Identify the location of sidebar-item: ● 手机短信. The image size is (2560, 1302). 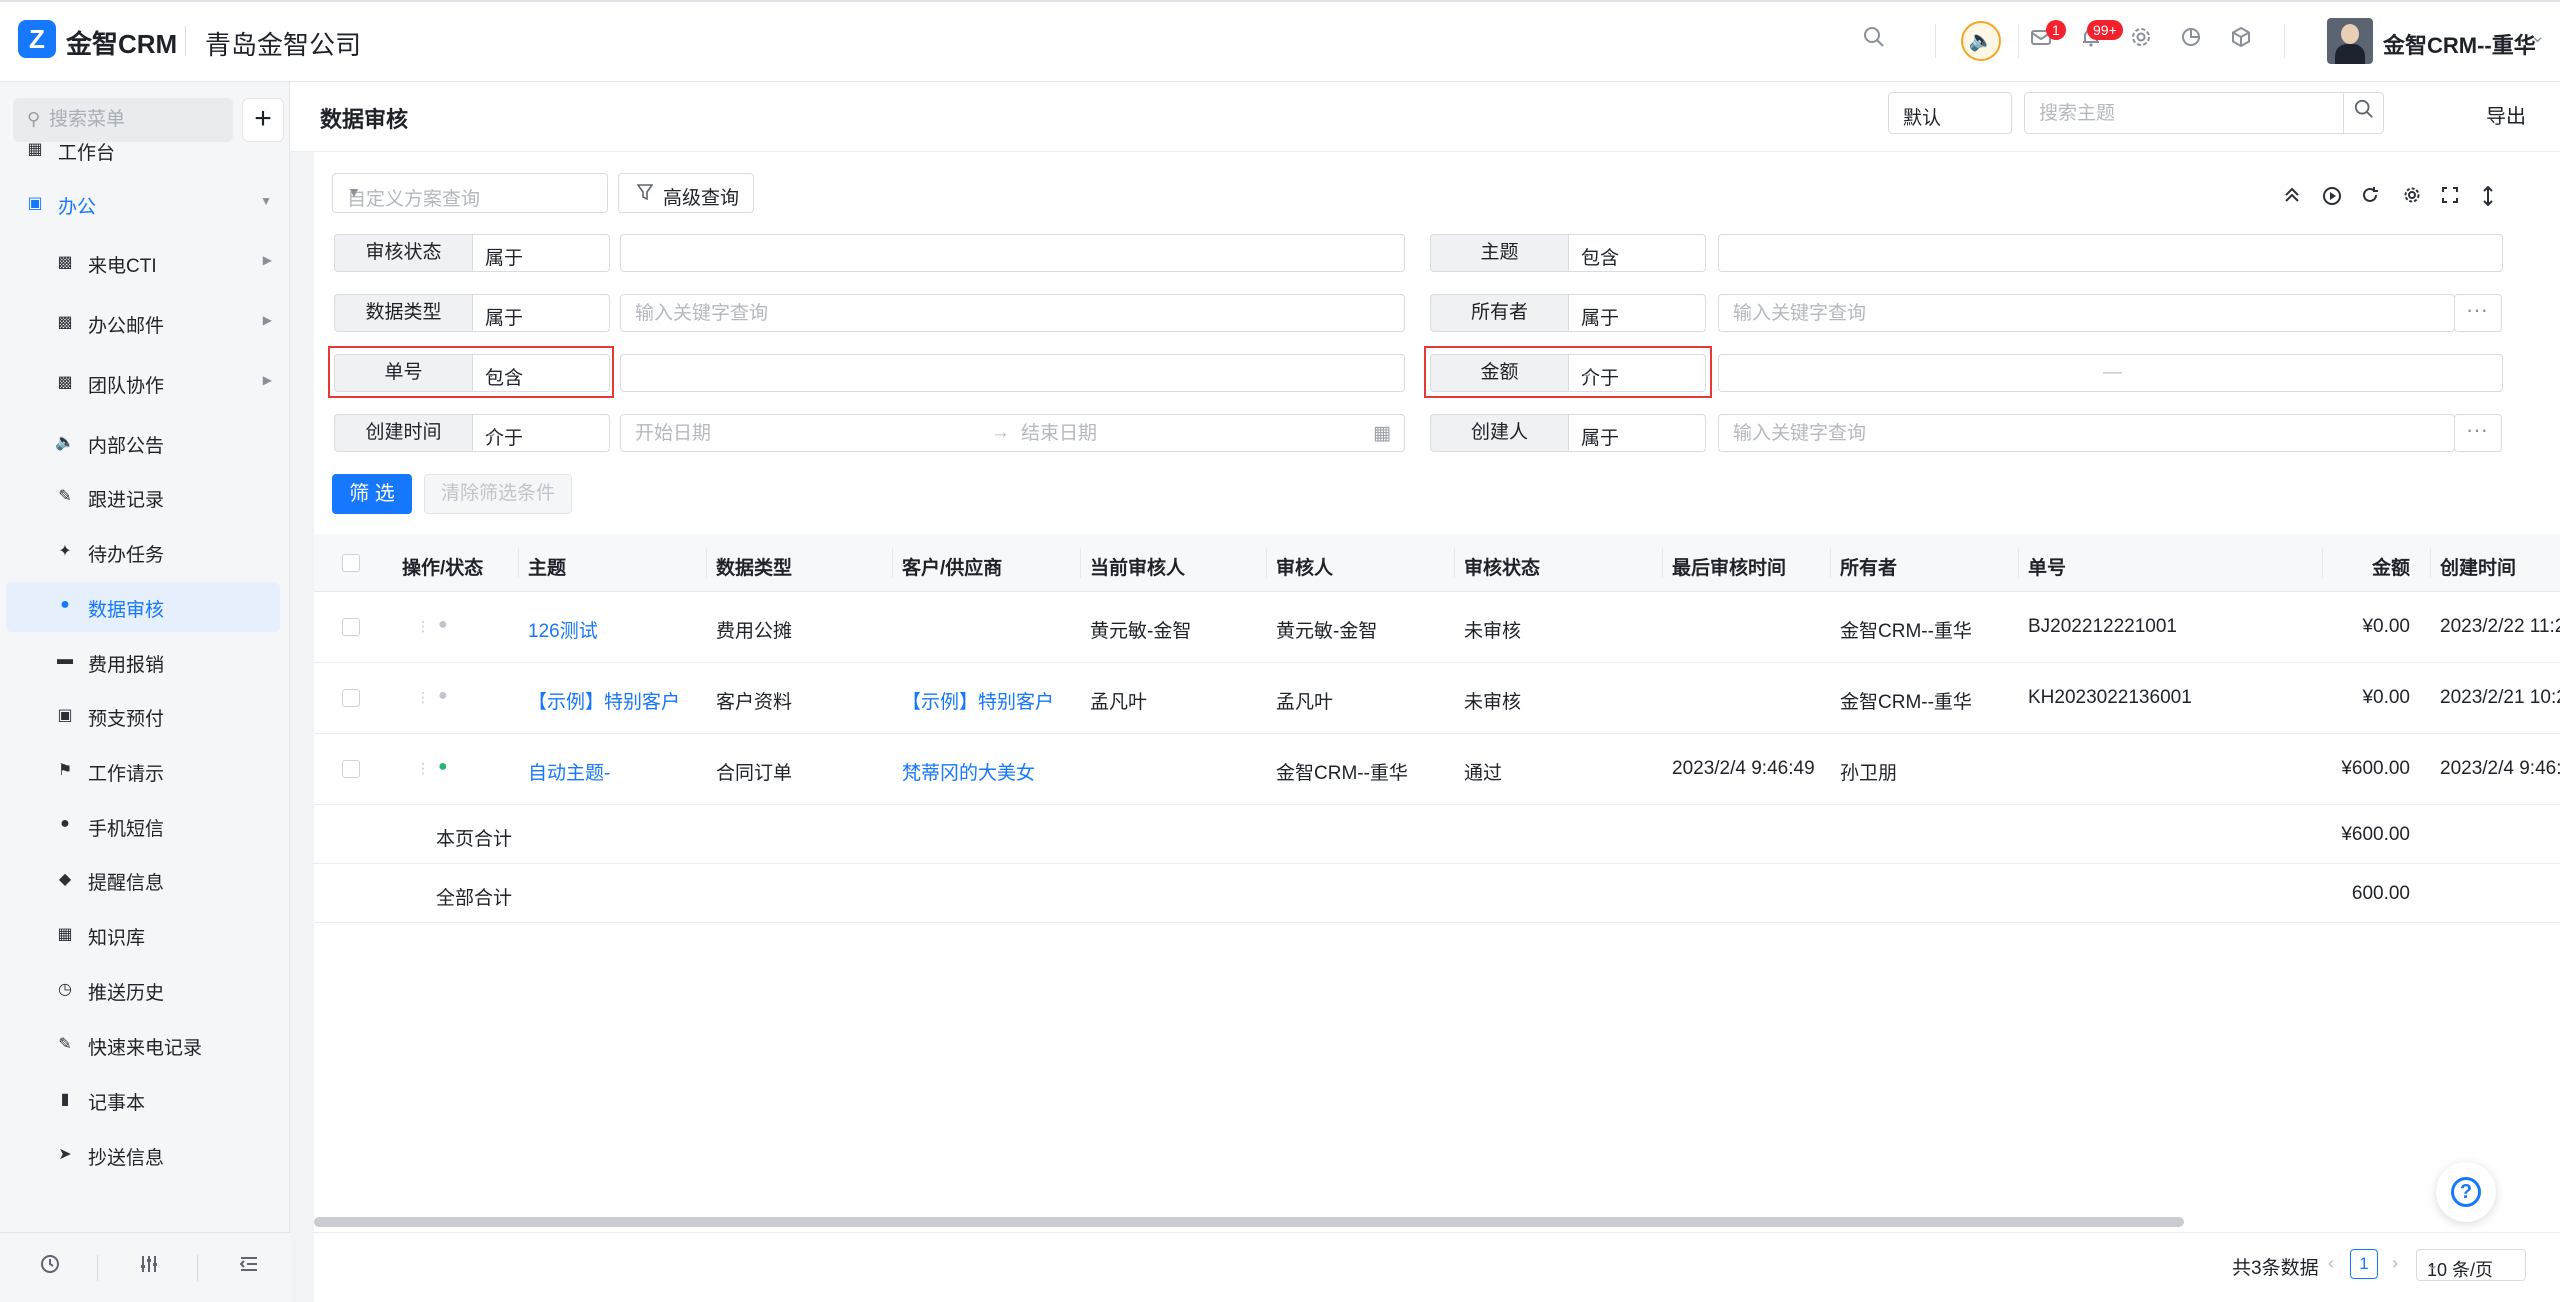
(143, 826).